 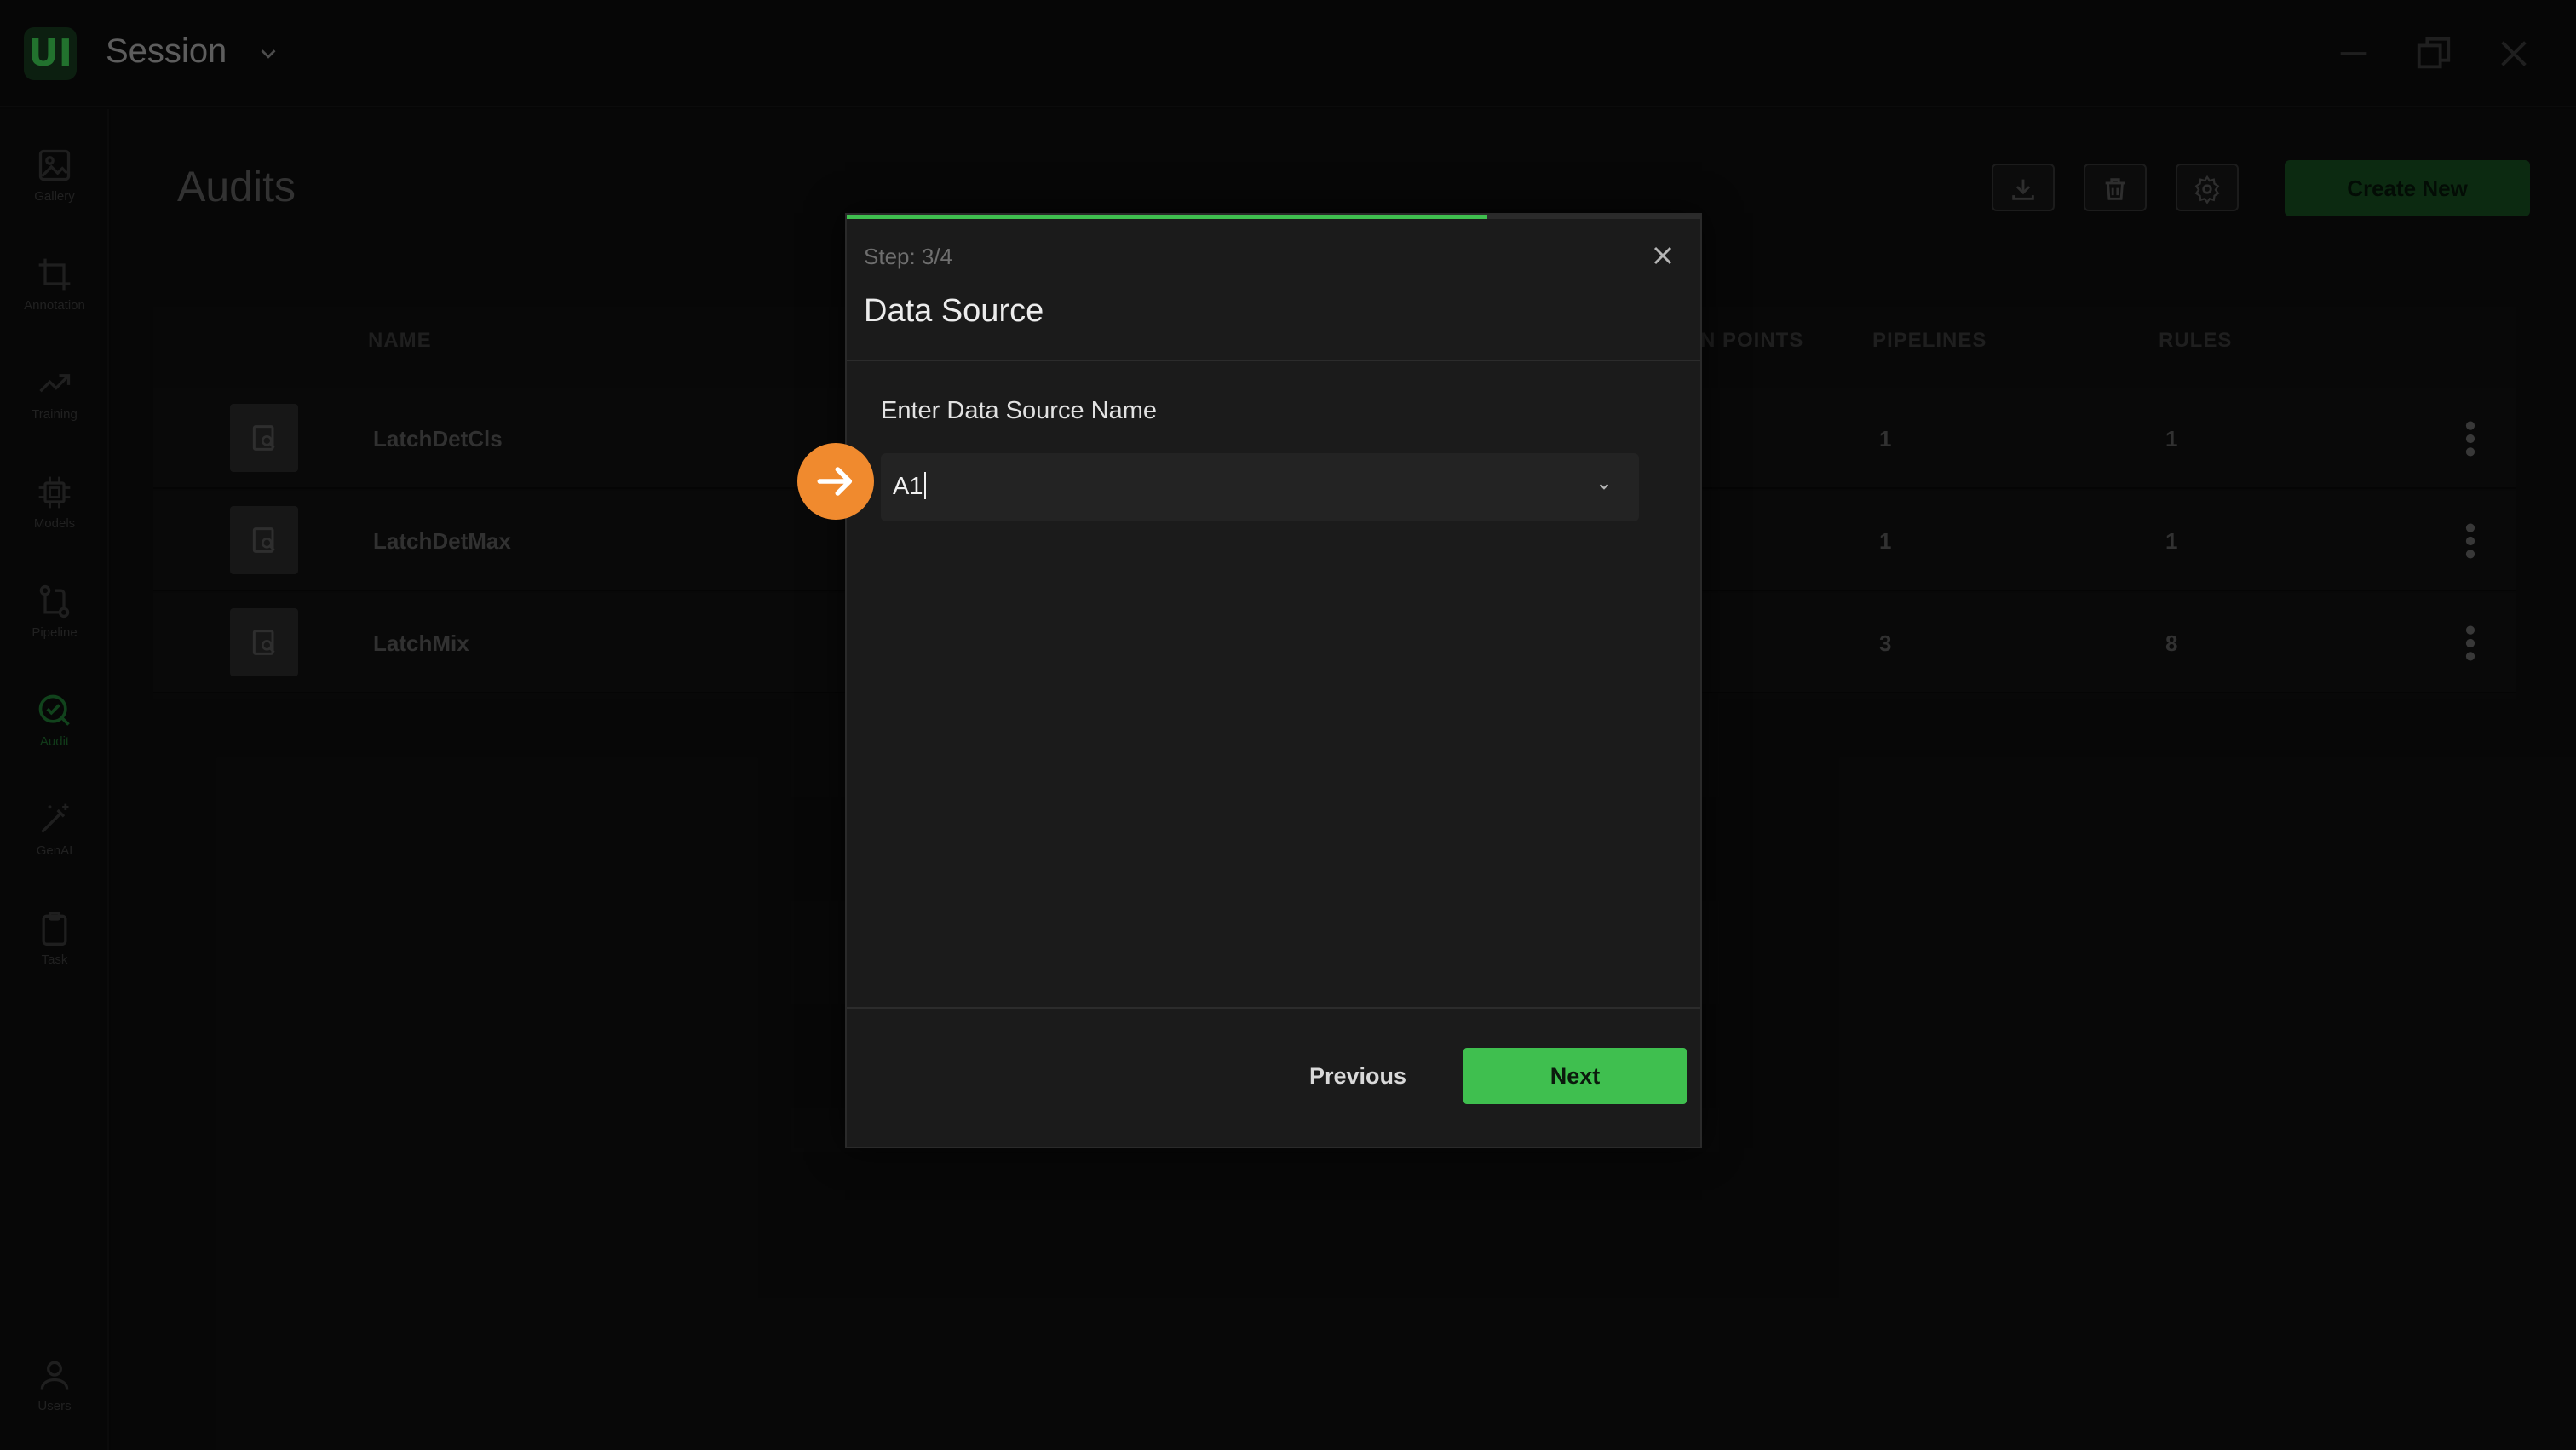 I want to click on data-source-name-input: A1, so click(x=1260, y=487).